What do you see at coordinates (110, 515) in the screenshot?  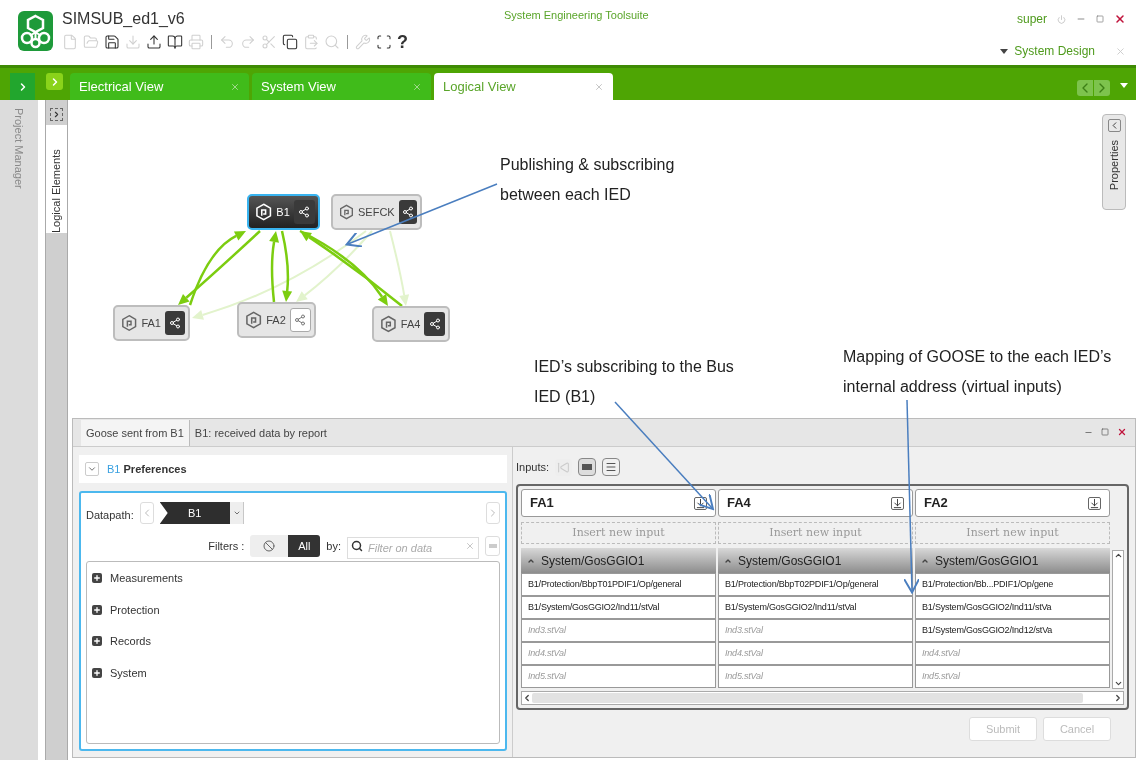 I see `datapath-label: Datapath:` at bounding box center [110, 515].